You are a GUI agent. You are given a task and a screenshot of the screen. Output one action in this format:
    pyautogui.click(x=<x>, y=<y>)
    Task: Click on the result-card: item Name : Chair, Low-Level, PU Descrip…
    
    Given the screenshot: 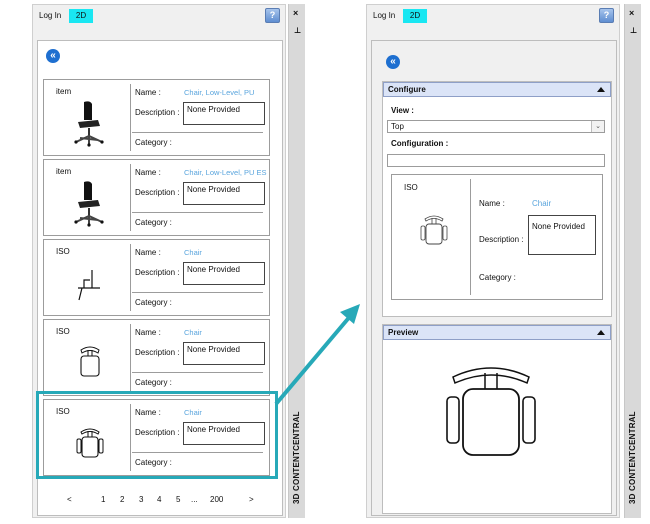 What is the action you would take?
    pyautogui.click(x=156, y=117)
    